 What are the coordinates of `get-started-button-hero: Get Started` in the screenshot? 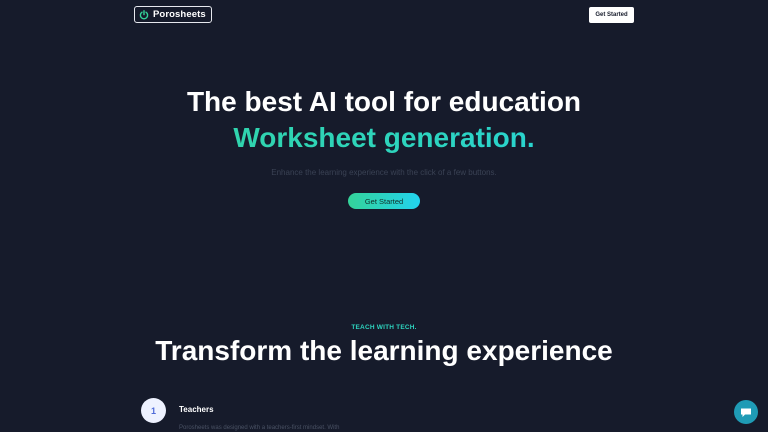 It's located at (384, 201).